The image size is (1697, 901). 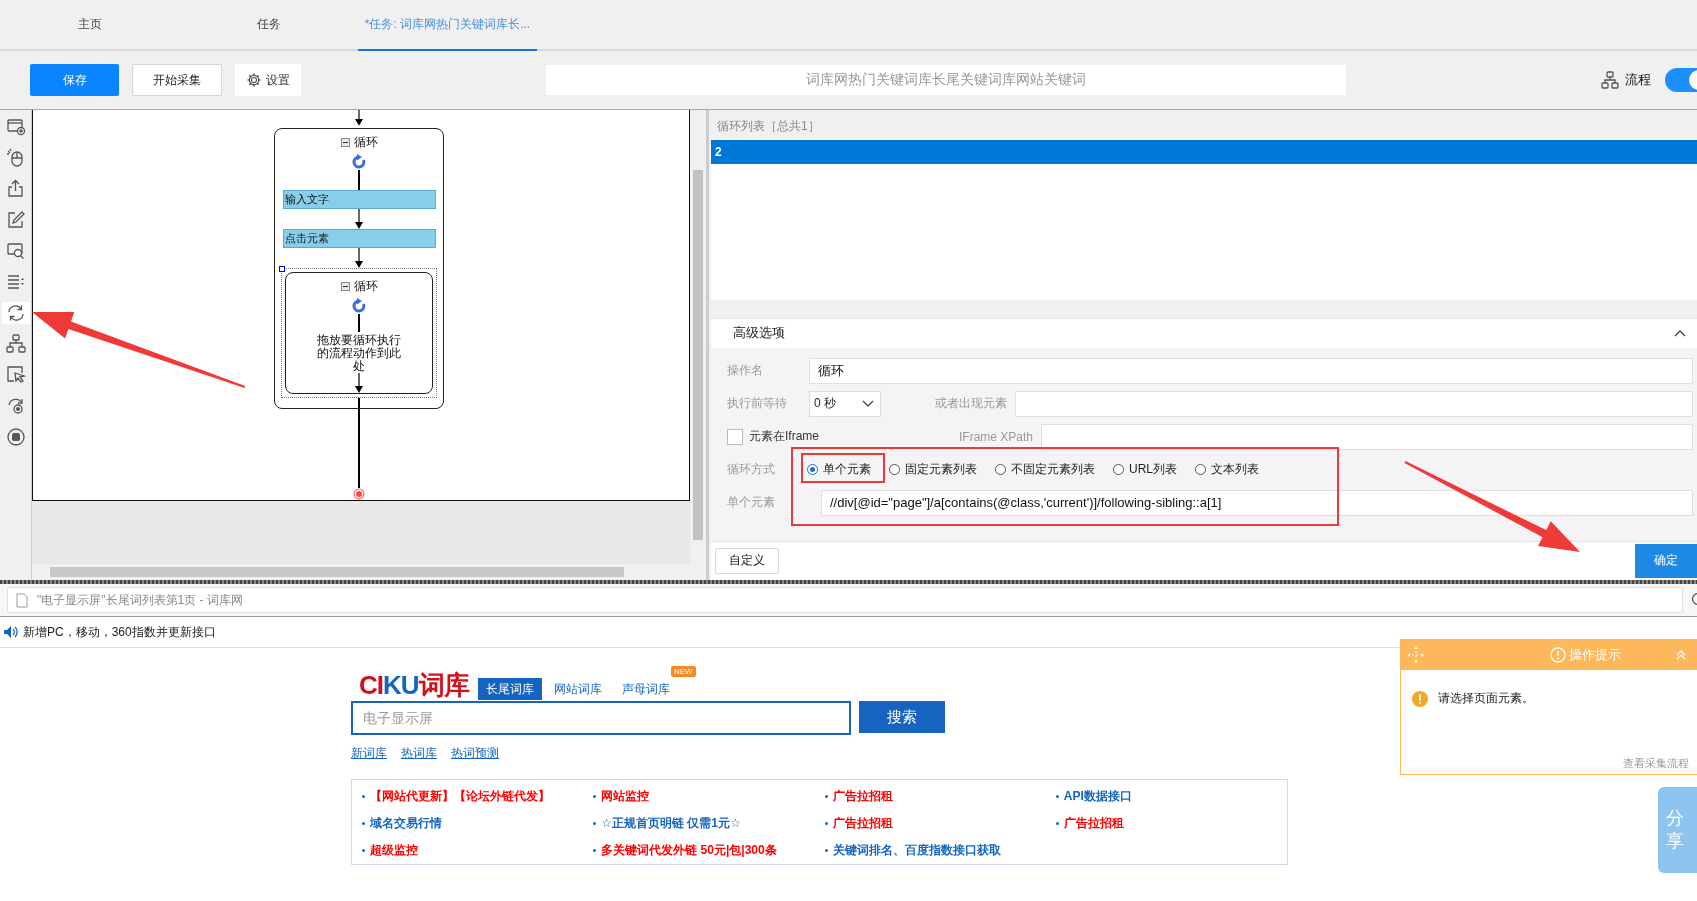 I want to click on site-tab: 长尾词库, so click(x=509, y=689).